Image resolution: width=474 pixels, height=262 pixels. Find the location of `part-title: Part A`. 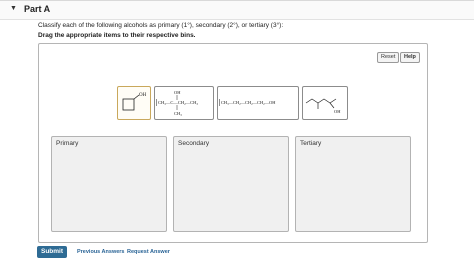

part-title: Part A is located at coordinates (37, 9).